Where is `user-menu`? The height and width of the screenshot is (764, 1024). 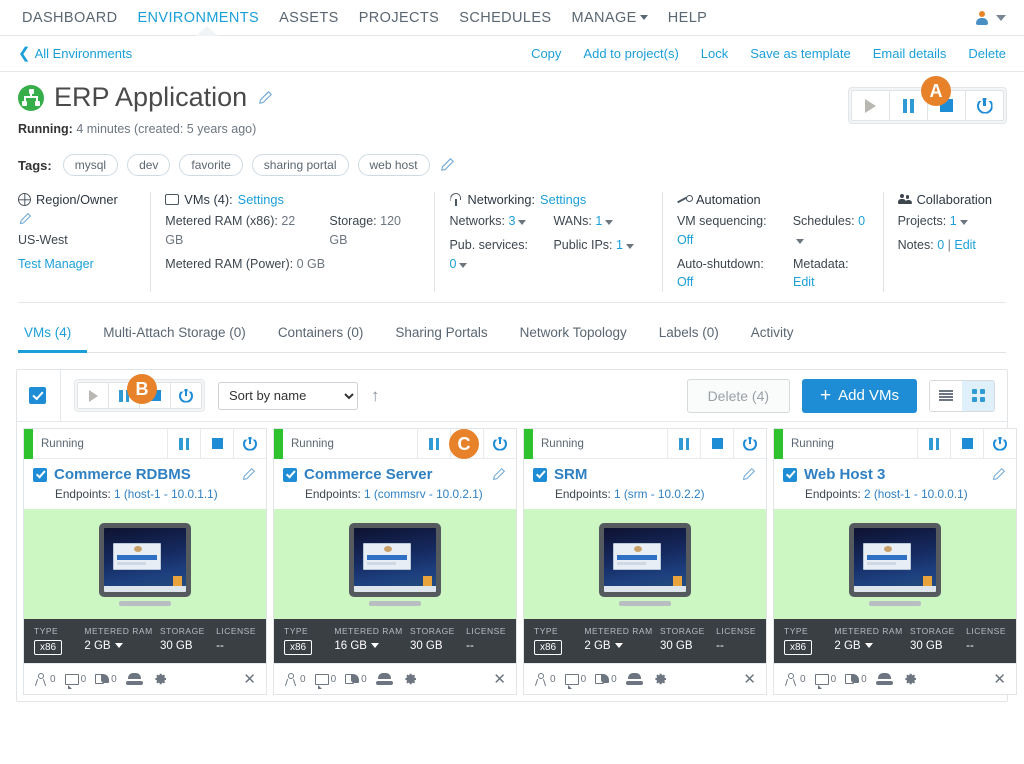 user-menu is located at coordinates (993, 18).